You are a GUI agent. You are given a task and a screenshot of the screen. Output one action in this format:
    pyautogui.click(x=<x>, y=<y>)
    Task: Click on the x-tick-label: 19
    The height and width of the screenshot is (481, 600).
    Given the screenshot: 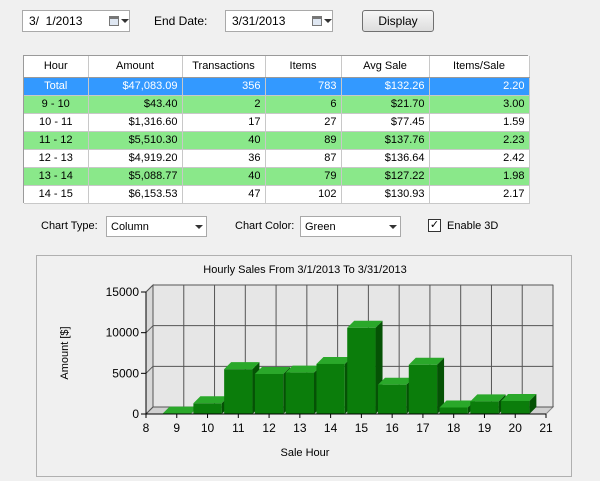 What is the action you would take?
    pyautogui.click(x=485, y=428)
    